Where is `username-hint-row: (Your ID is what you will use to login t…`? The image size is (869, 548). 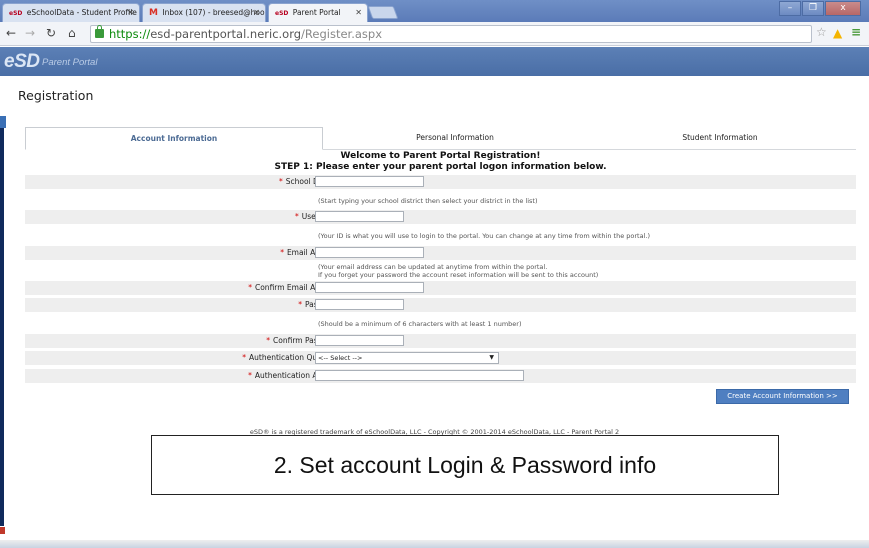 username-hint-row: (Your ID is what you will use to login t… is located at coordinates (440, 236).